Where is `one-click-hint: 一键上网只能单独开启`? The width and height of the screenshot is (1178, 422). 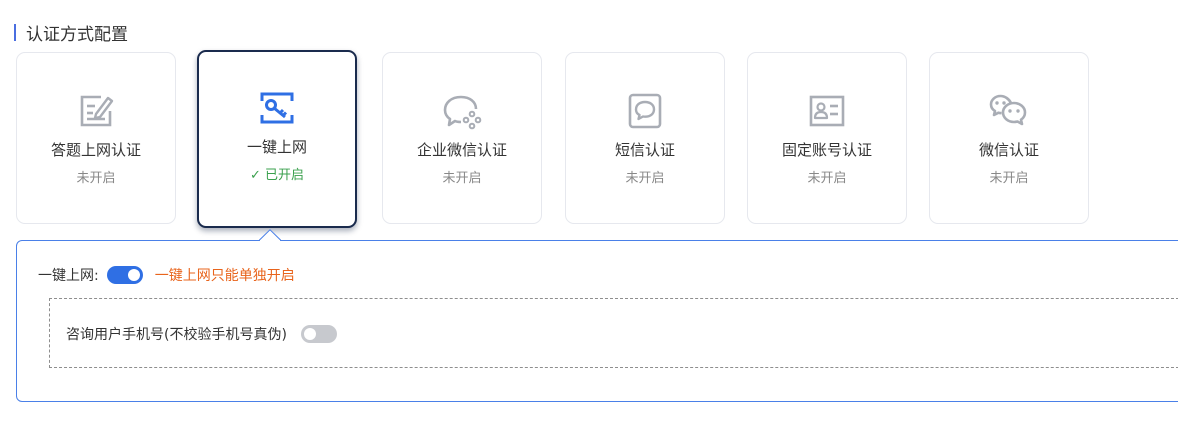 one-click-hint: 一键上网只能单独开启 is located at coordinates (224, 276).